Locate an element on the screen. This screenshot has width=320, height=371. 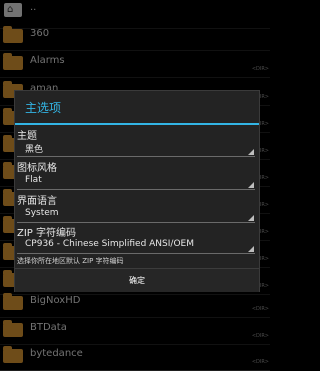
ok-button: 确定 is located at coordinates (137, 280).